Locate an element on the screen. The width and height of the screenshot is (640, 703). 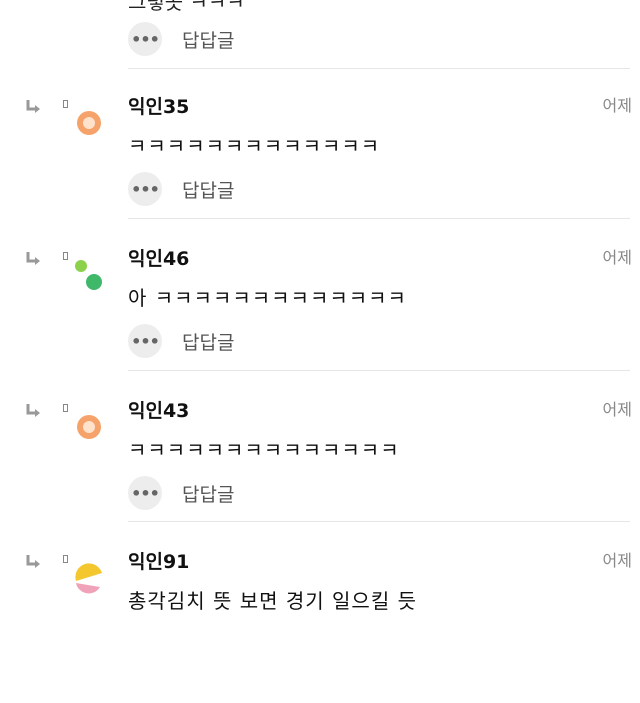
comment-text: 아 ㅋㅋㅋㅋㅋㅋㅋㅋㅋㅋㅋㅋㅋ is located at coordinates (267, 298).